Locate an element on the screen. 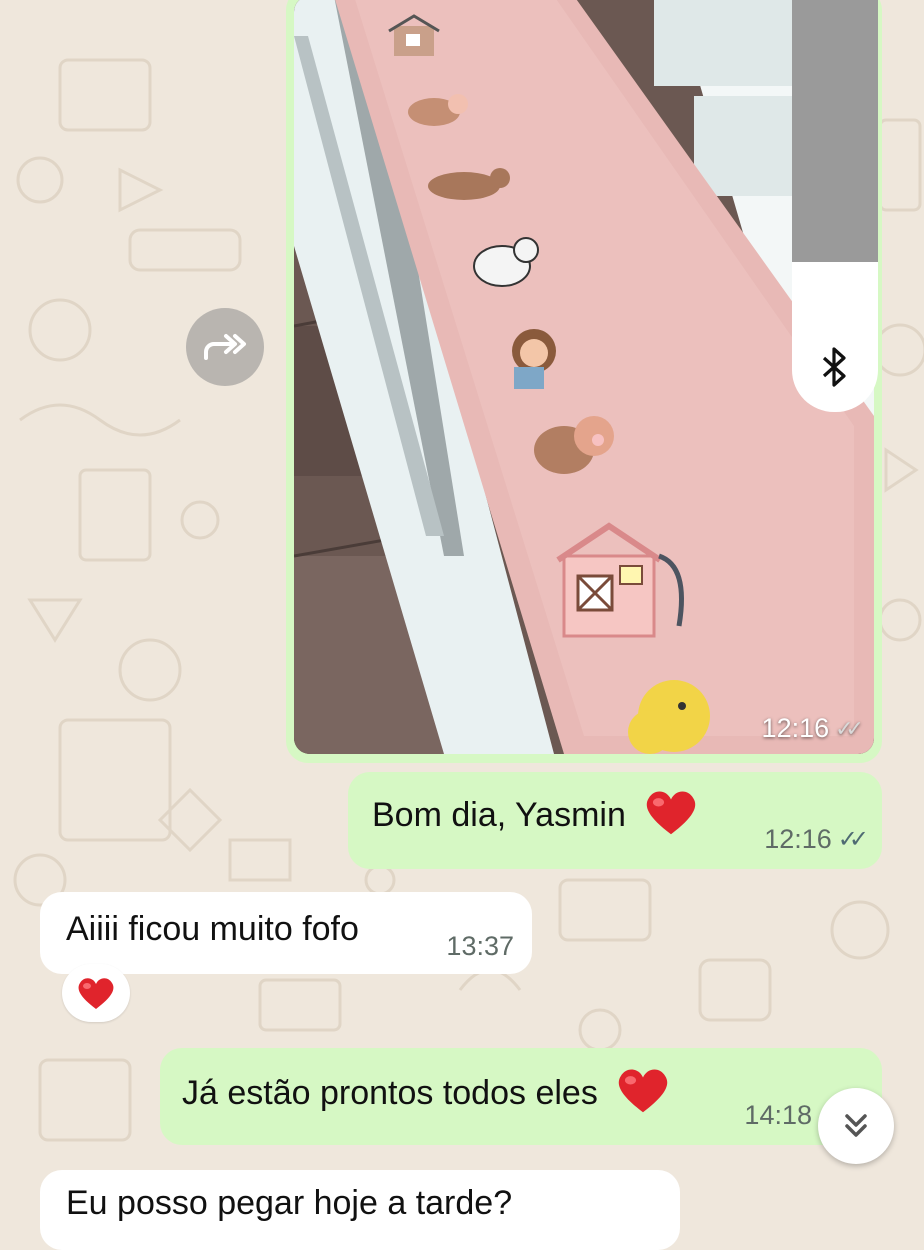 The height and width of the screenshot is (1250, 924). bluetooth-icon is located at coordinates (834, 367).